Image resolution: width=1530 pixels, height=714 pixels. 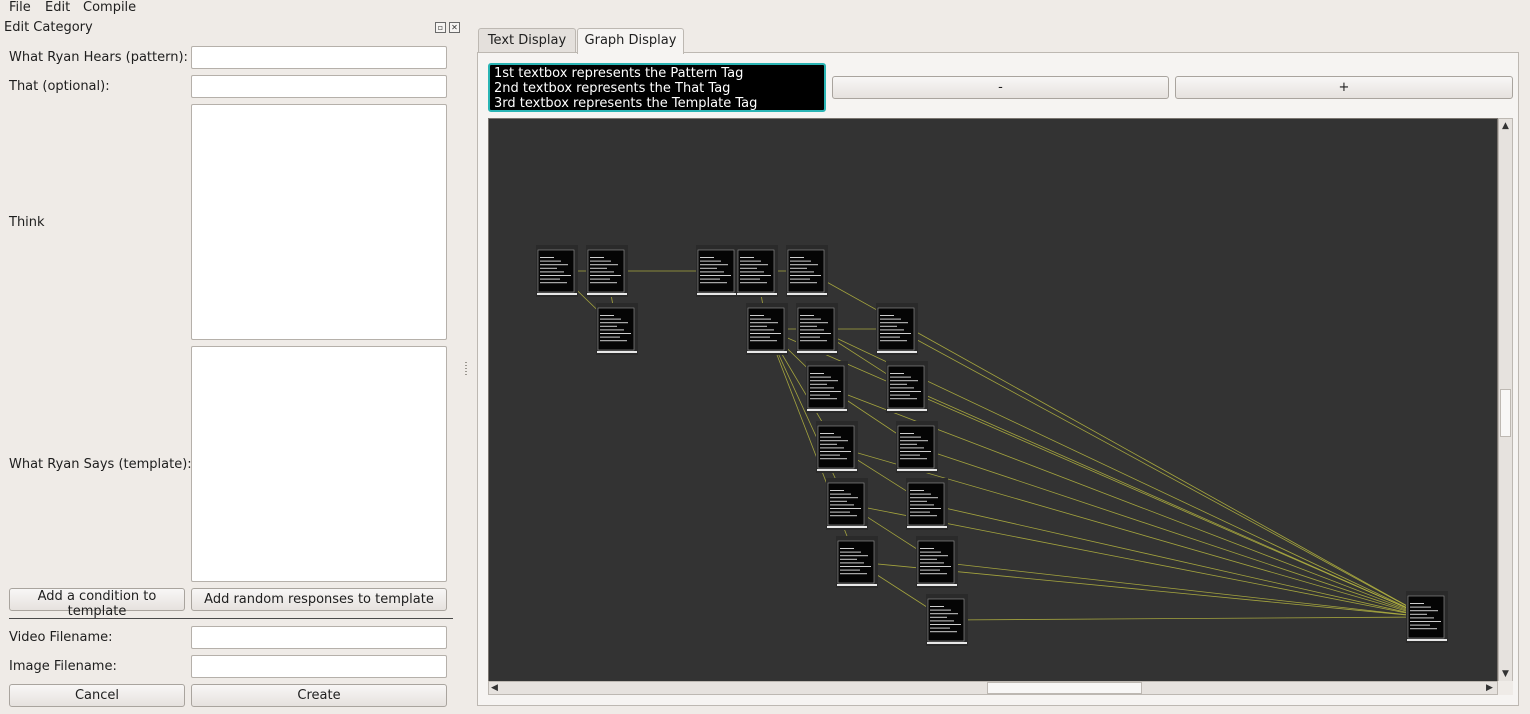 What do you see at coordinates (1505, 674) in the screenshot?
I see `scroll-down-icon: ▼` at bounding box center [1505, 674].